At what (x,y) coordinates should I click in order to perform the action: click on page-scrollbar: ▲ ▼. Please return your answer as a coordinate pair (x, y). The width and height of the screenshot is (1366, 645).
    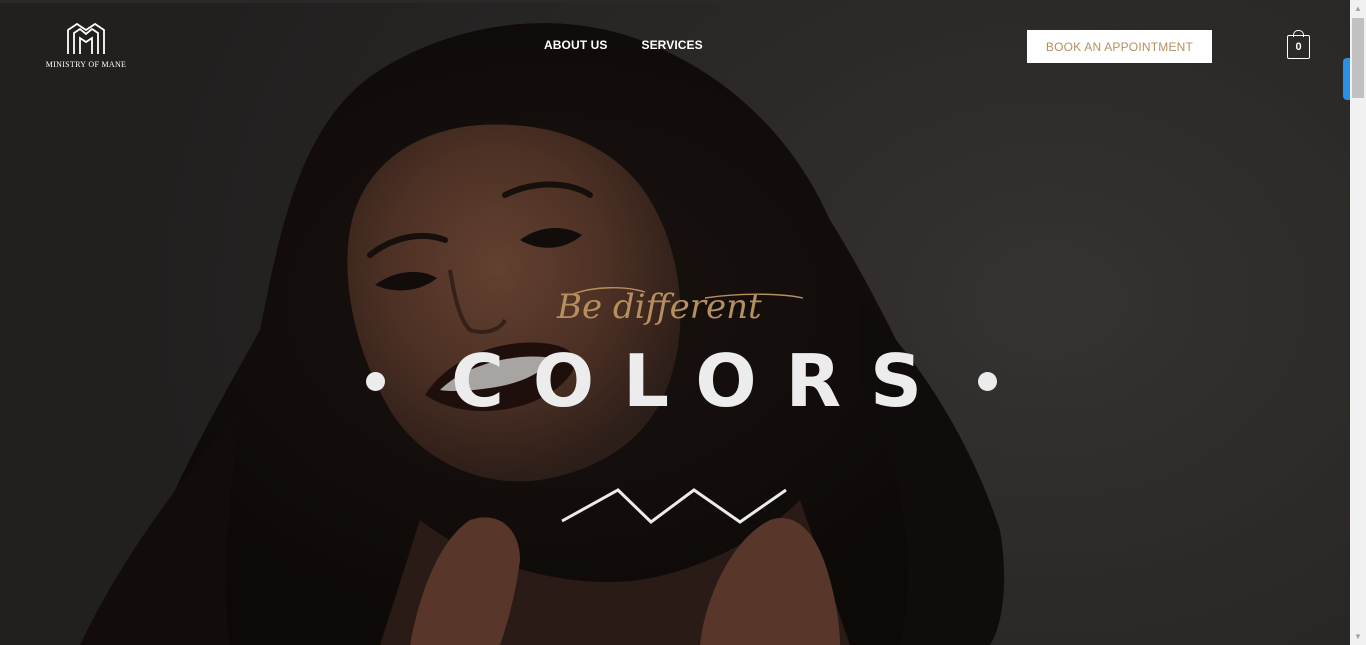
    Looking at the image, I should click on (1358, 322).